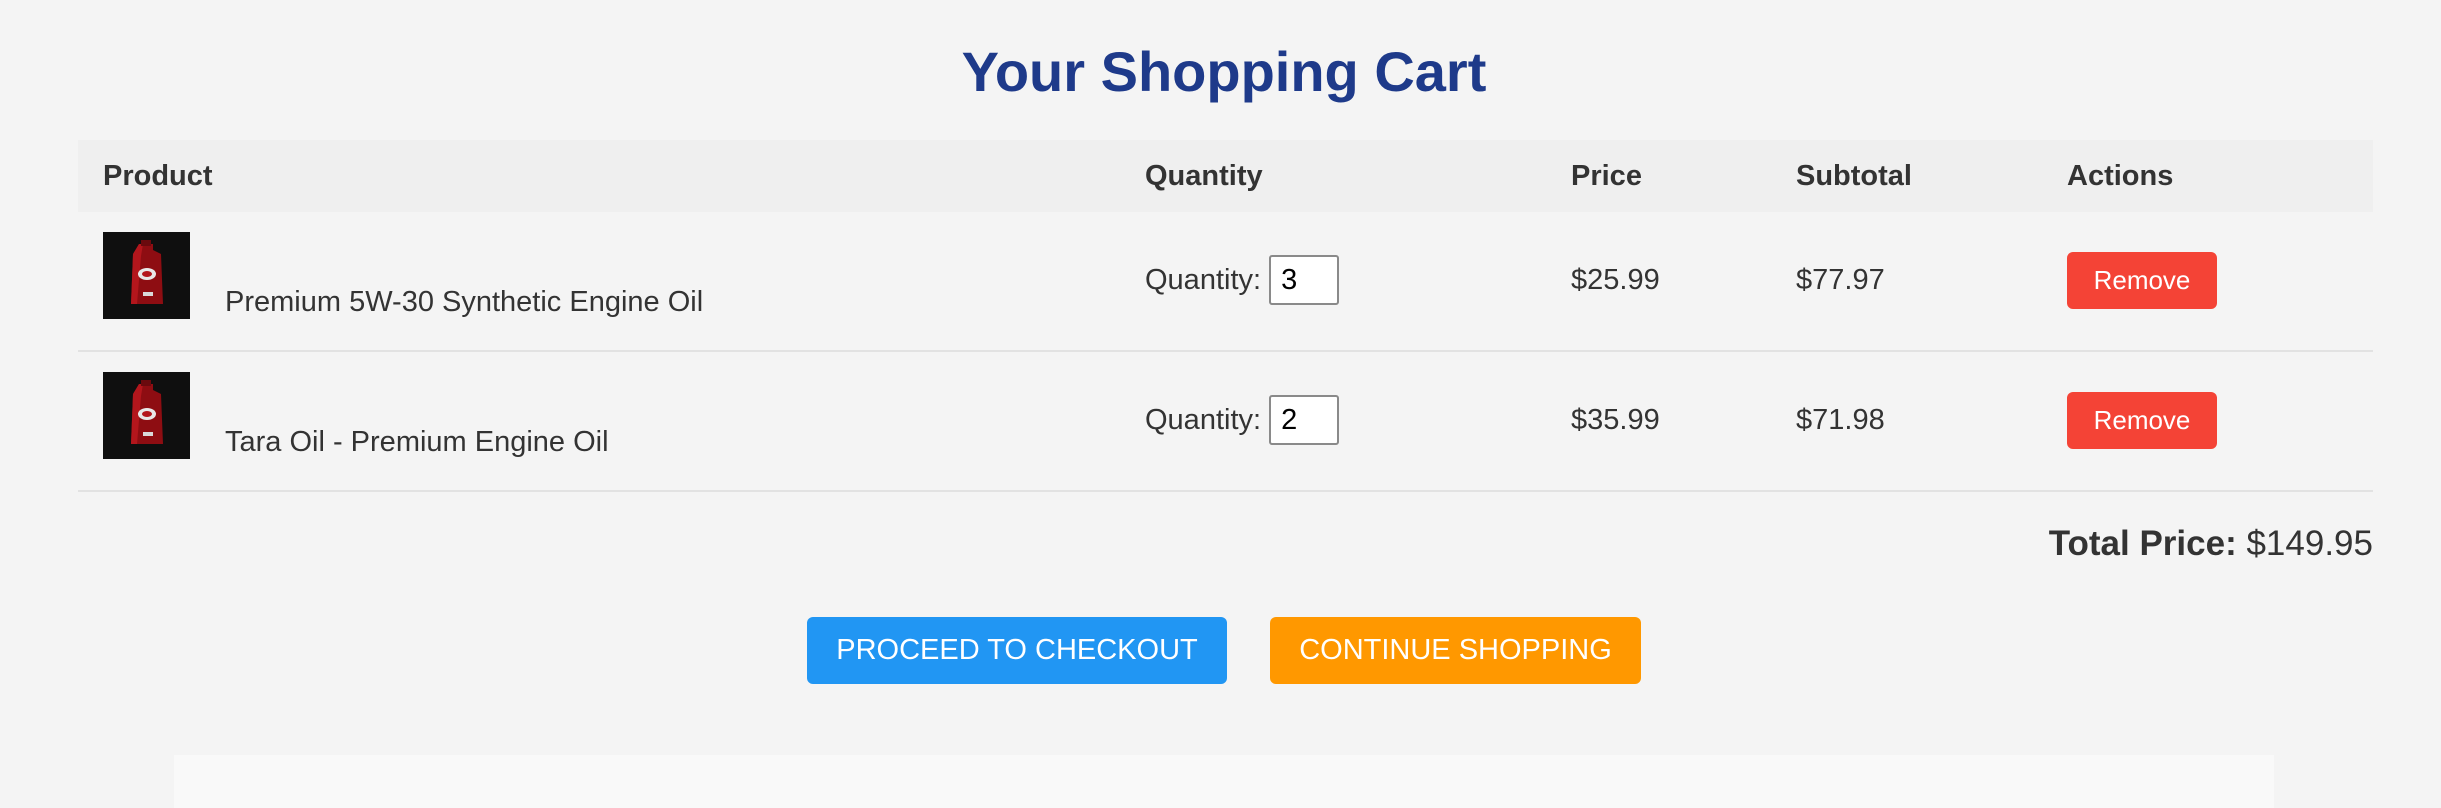 Image resolution: width=2441 pixels, height=808 pixels. What do you see at coordinates (1017, 650) in the screenshot?
I see `proceed-to-checkout-button: PROCEED TO CHECKOUT` at bounding box center [1017, 650].